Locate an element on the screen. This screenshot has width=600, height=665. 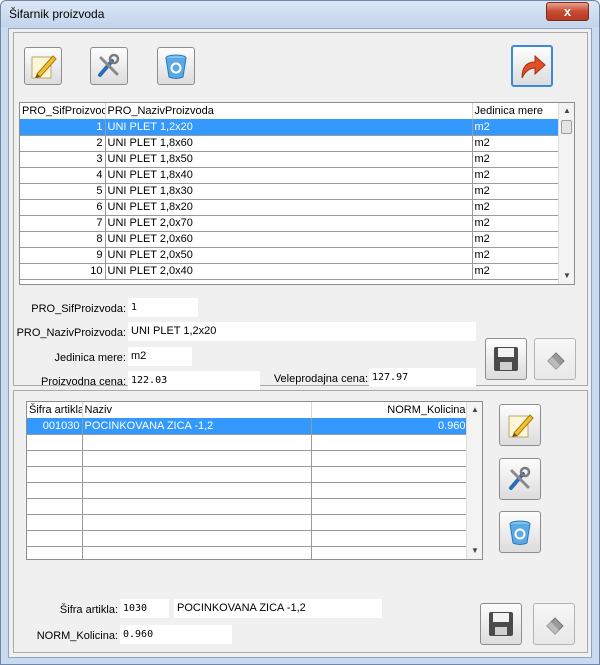
table-row: 001030 POCINKOVANA ZICA -1,2 0.960 is located at coordinates (248, 426).